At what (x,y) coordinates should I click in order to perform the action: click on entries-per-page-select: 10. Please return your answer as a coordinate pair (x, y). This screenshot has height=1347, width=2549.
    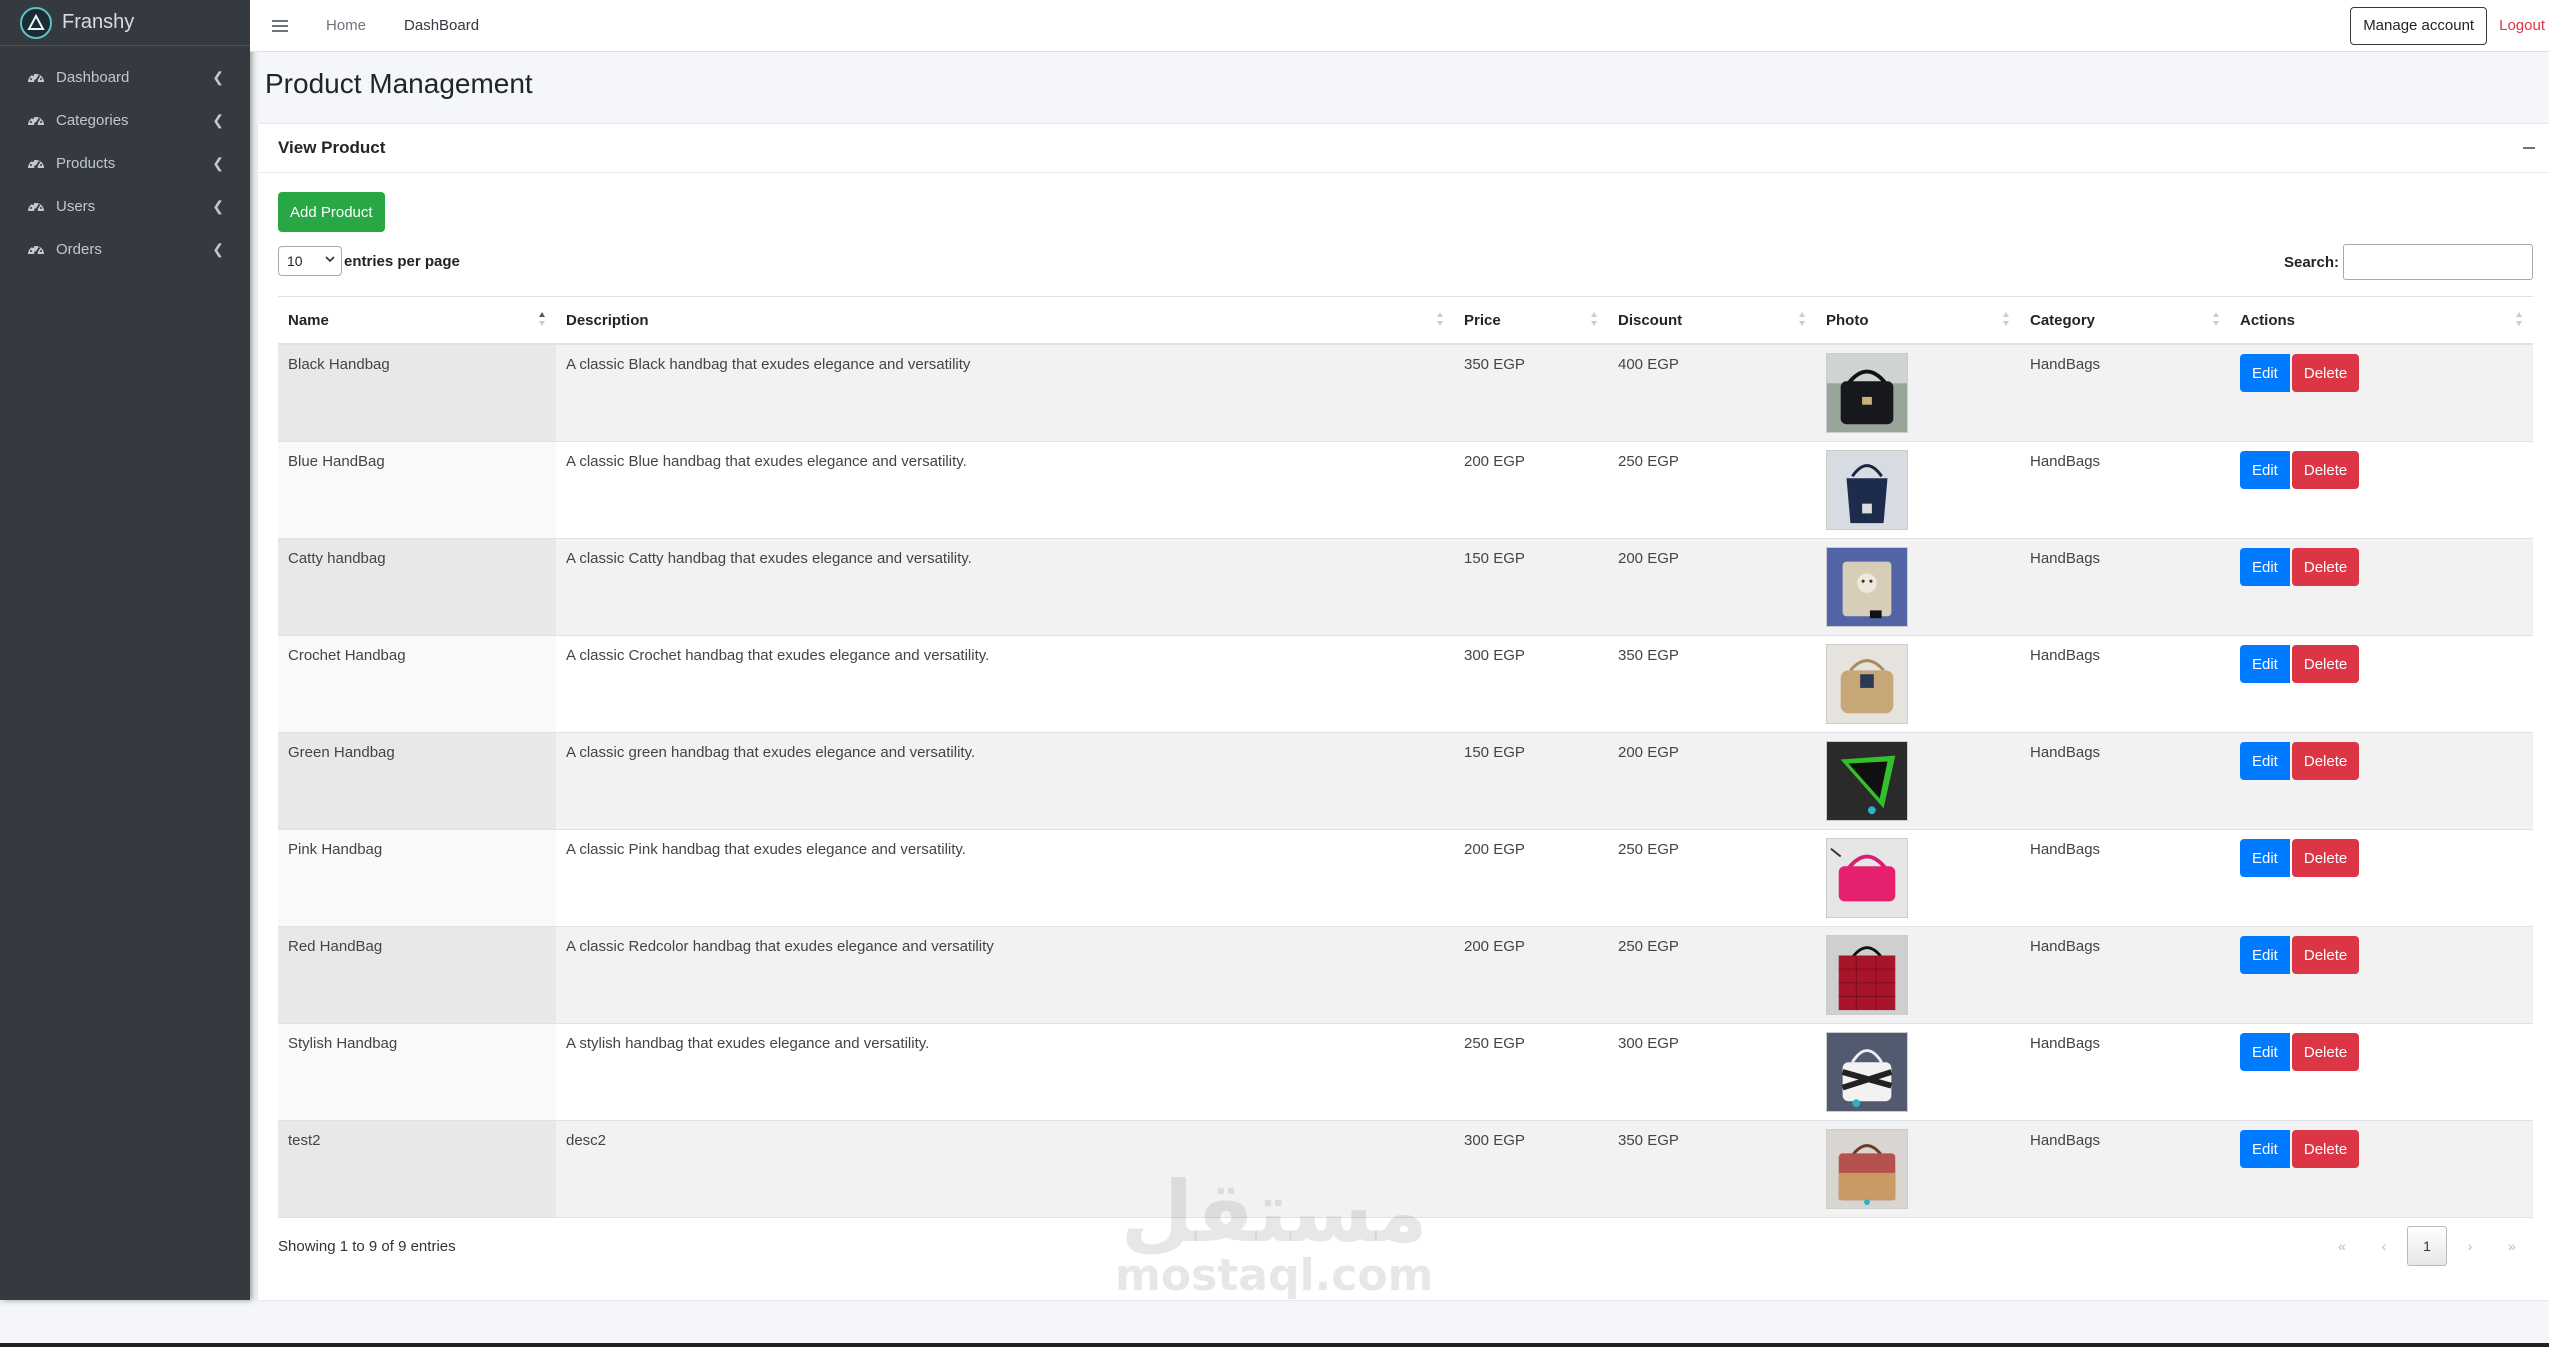
    Looking at the image, I should click on (310, 261).